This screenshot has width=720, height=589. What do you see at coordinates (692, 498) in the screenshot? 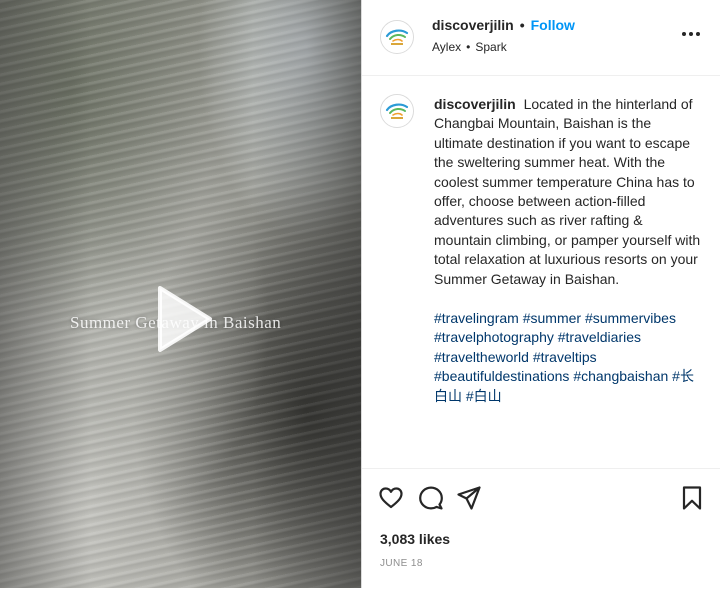
I see `bookmark-icon` at bounding box center [692, 498].